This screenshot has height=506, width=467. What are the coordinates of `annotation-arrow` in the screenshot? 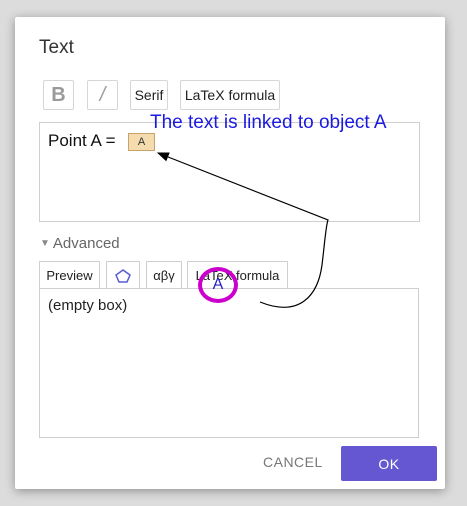 It's located at (242, 230).